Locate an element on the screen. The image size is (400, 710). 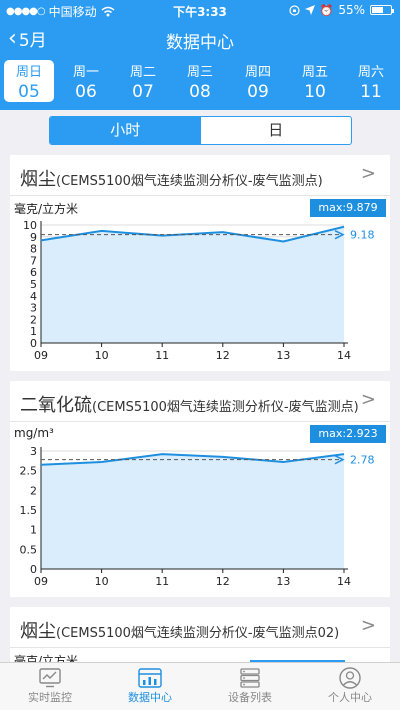
tab-realtime: 实时监控 is located at coordinates (50, 686).